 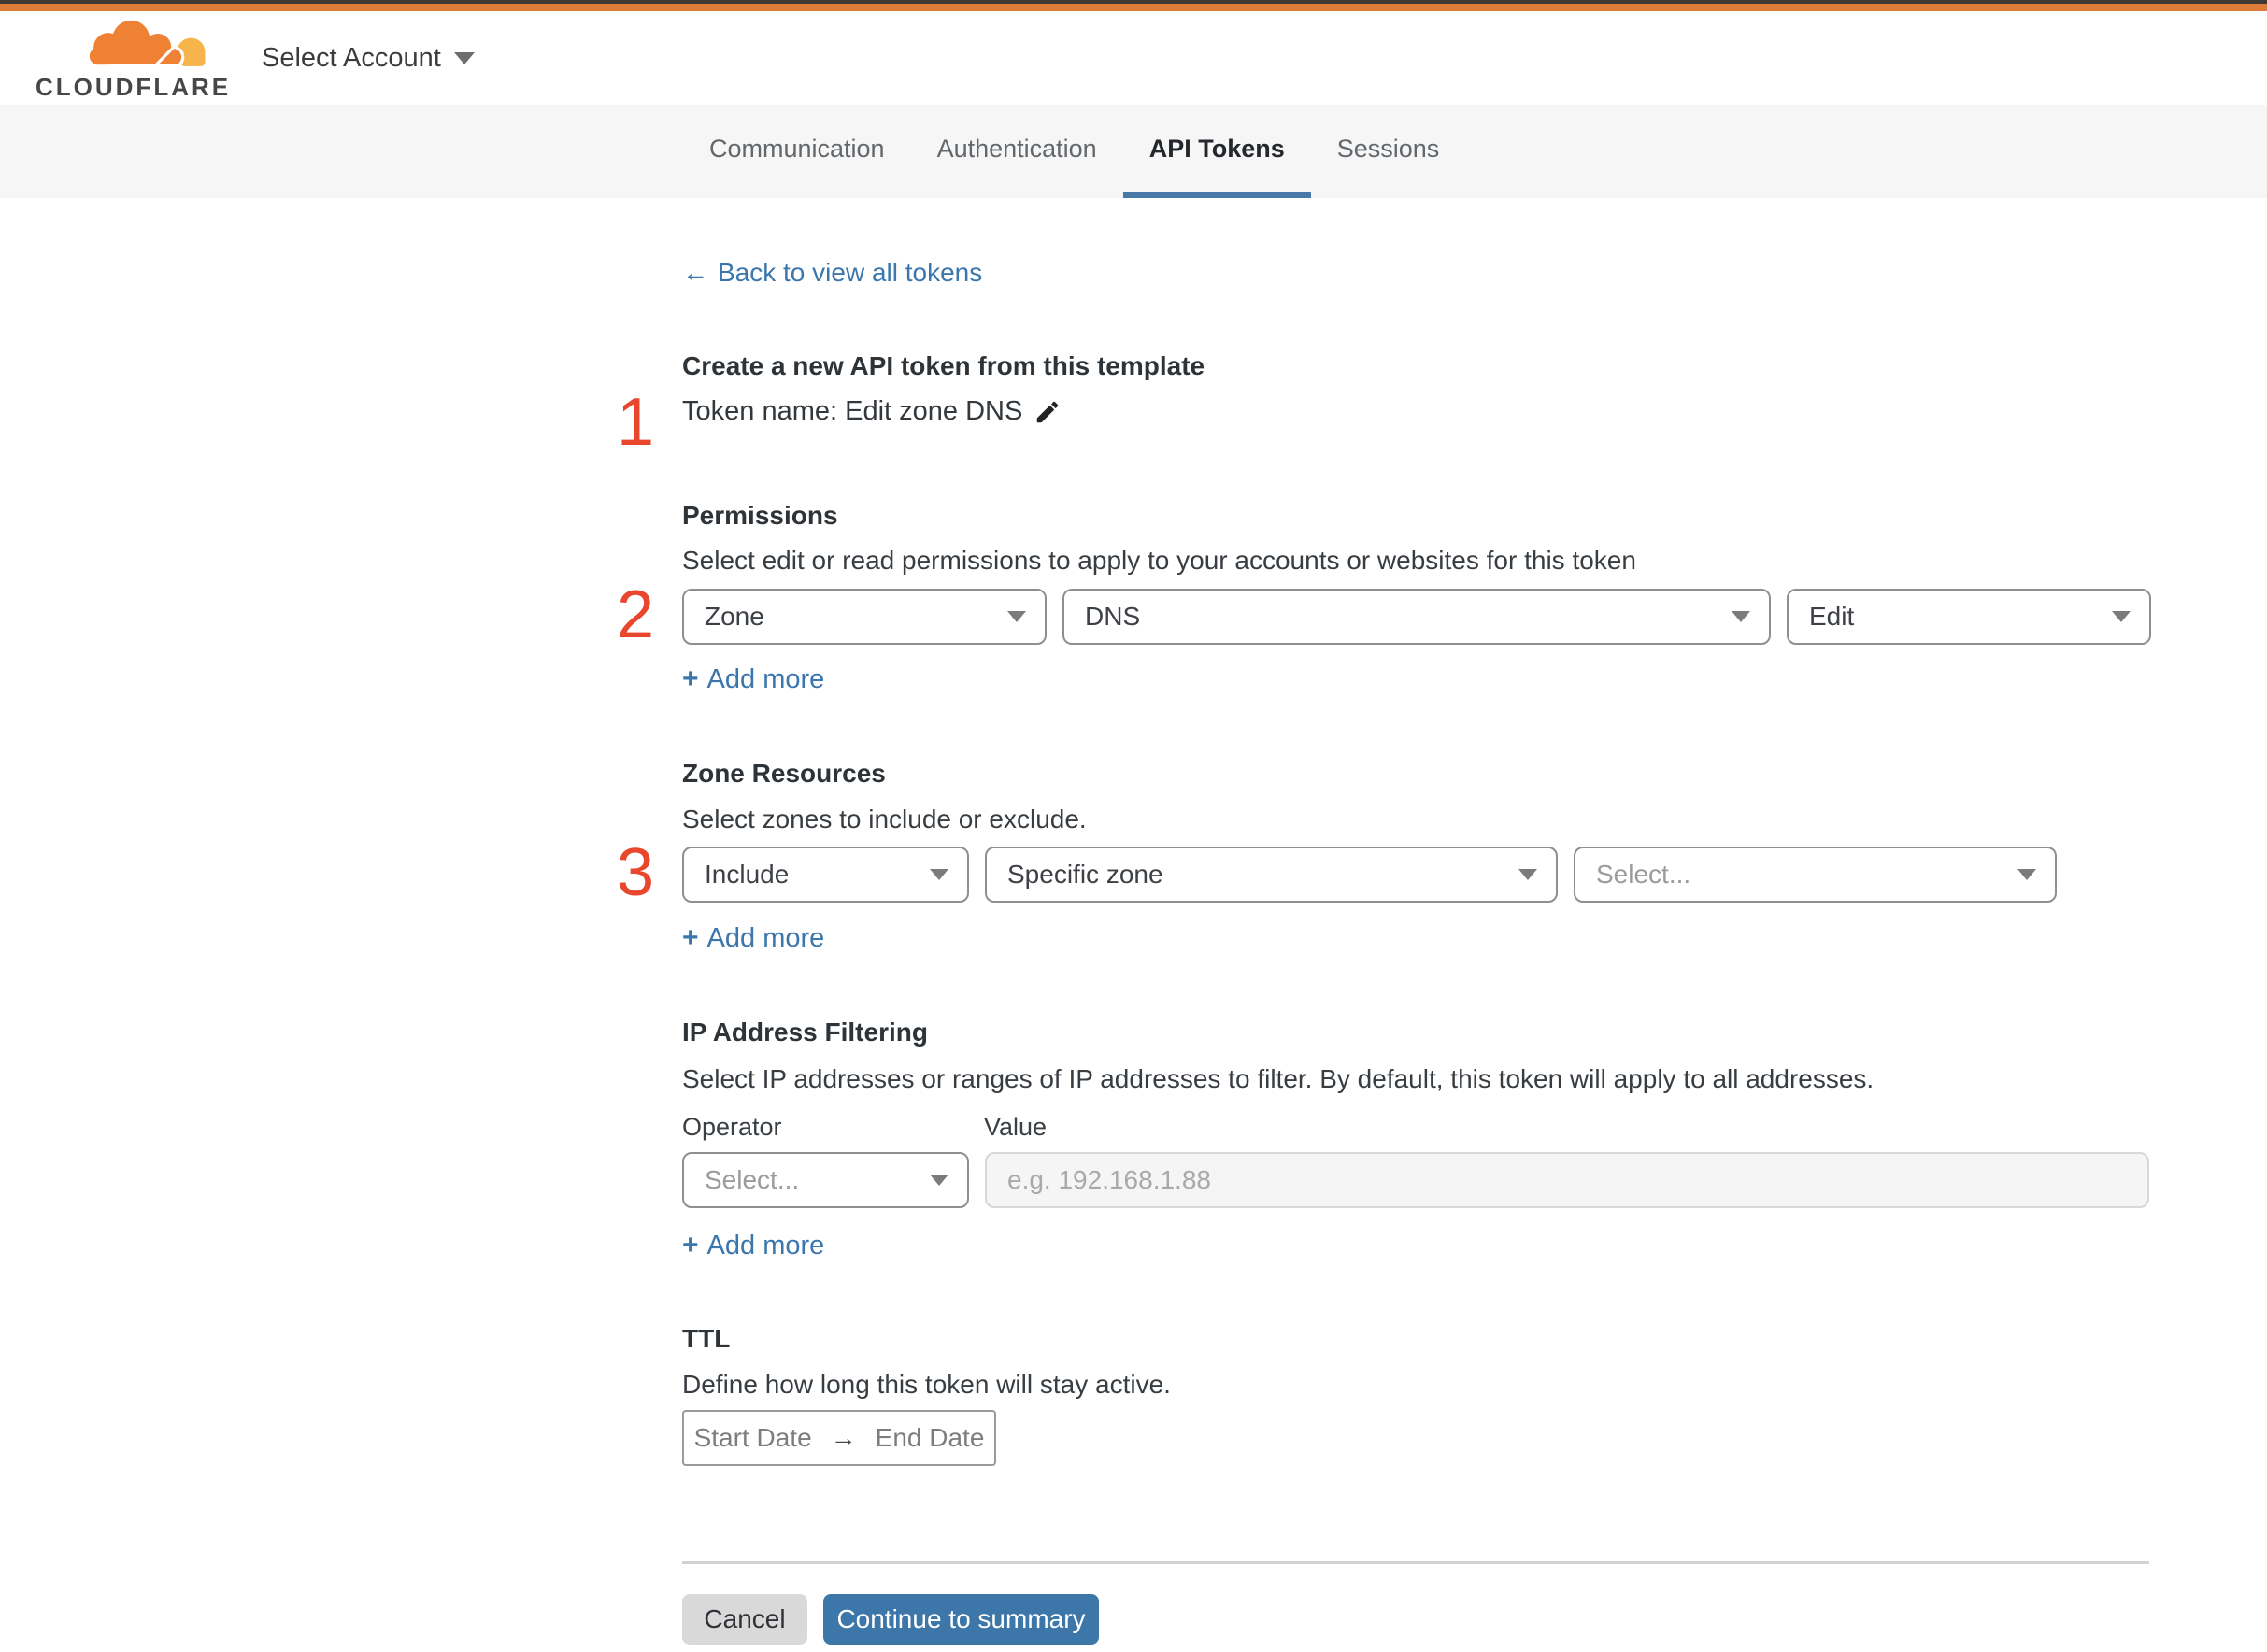 I want to click on zone-type-dropdown: Specific zone, so click(x=1272, y=875).